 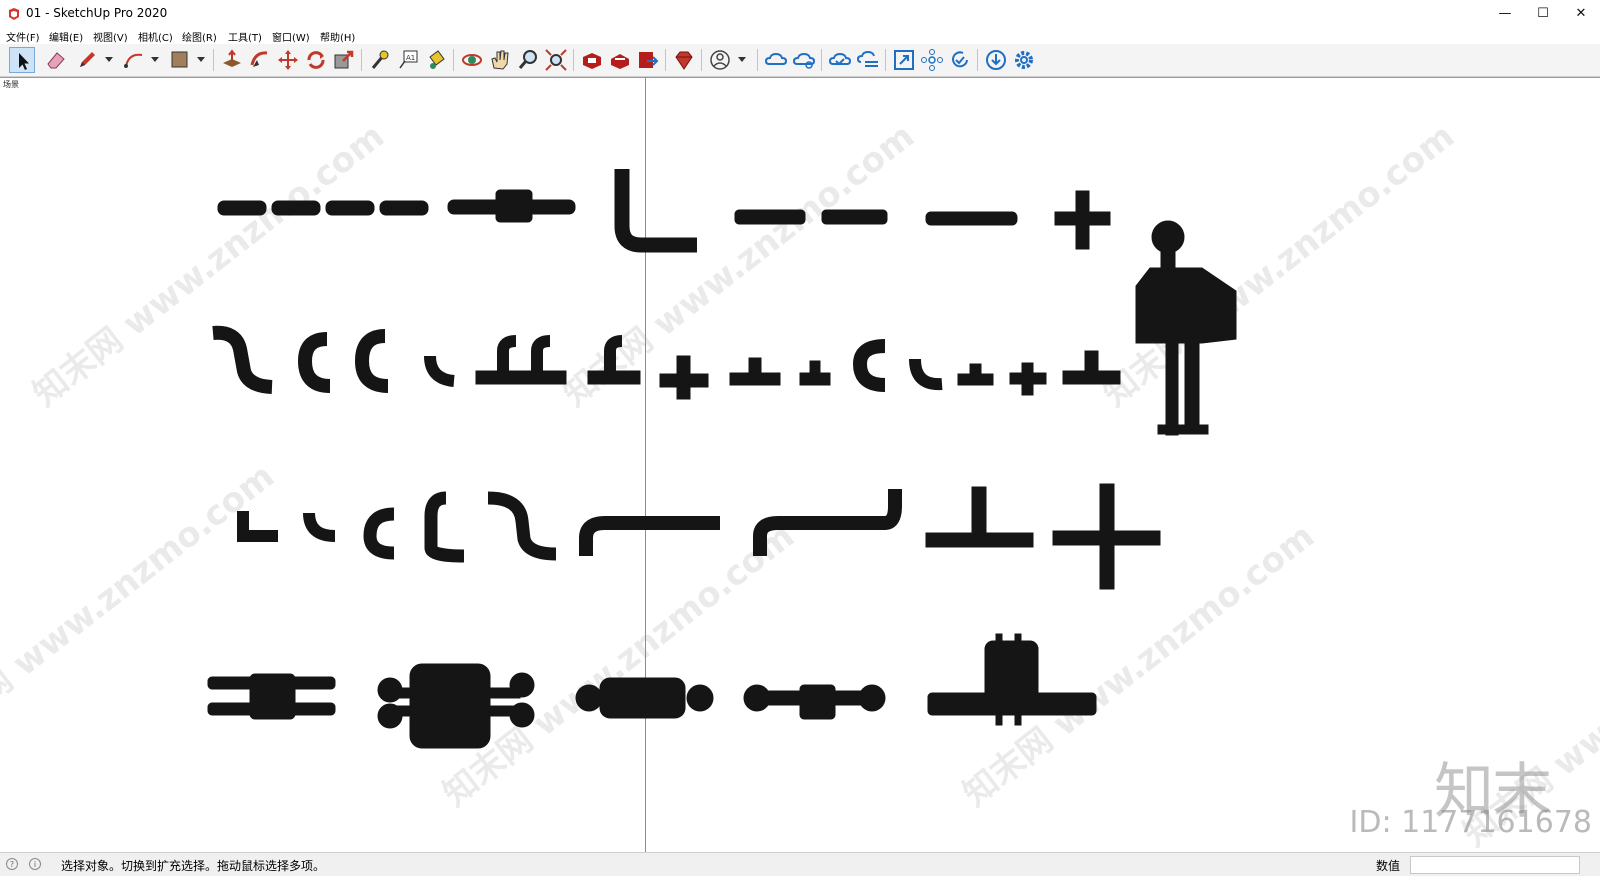 What do you see at coordinates (245, 36) in the screenshot?
I see `menu-tools: 工具(T)` at bounding box center [245, 36].